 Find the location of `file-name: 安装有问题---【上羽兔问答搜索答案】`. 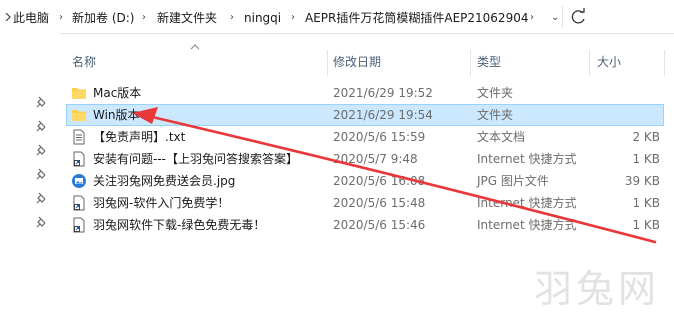

file-name: 安装有问题---【上羽兔问答搜索答案】 is located at coordinates (195, 159).